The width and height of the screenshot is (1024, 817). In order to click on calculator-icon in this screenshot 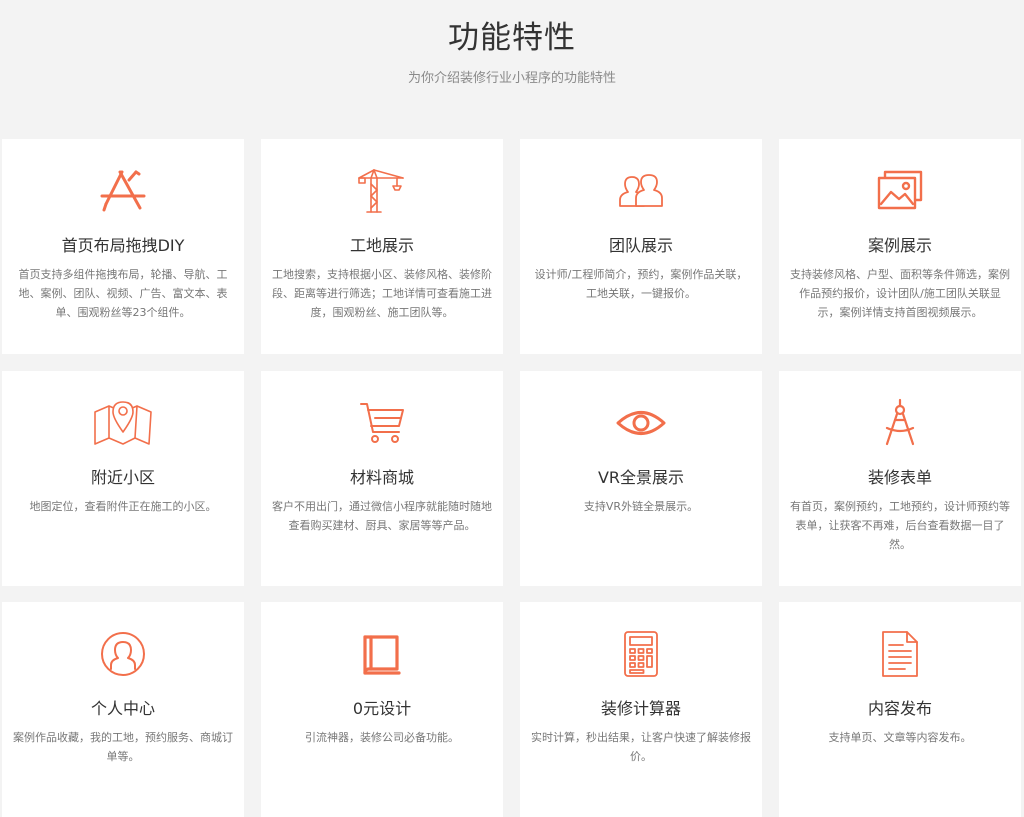, I will do `click(641, 654)`.